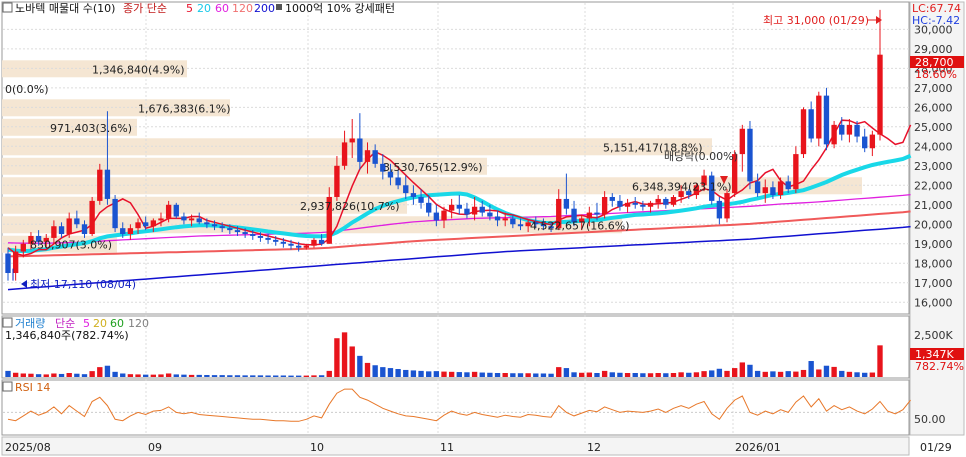  Describe the element at coordinates (933, 107) in the screenshot. I see `price-tick-label: 26,000` at that location.